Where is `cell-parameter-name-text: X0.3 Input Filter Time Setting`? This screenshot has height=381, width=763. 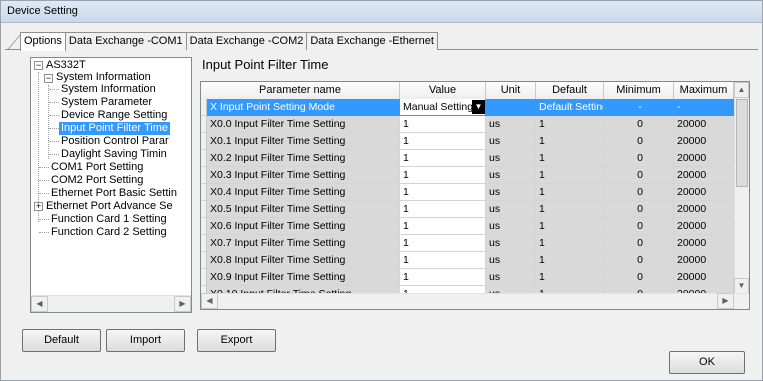 cell-parameter-name-text: X0.3 Input Filter Time Setting is located at coordinates (278, 175).